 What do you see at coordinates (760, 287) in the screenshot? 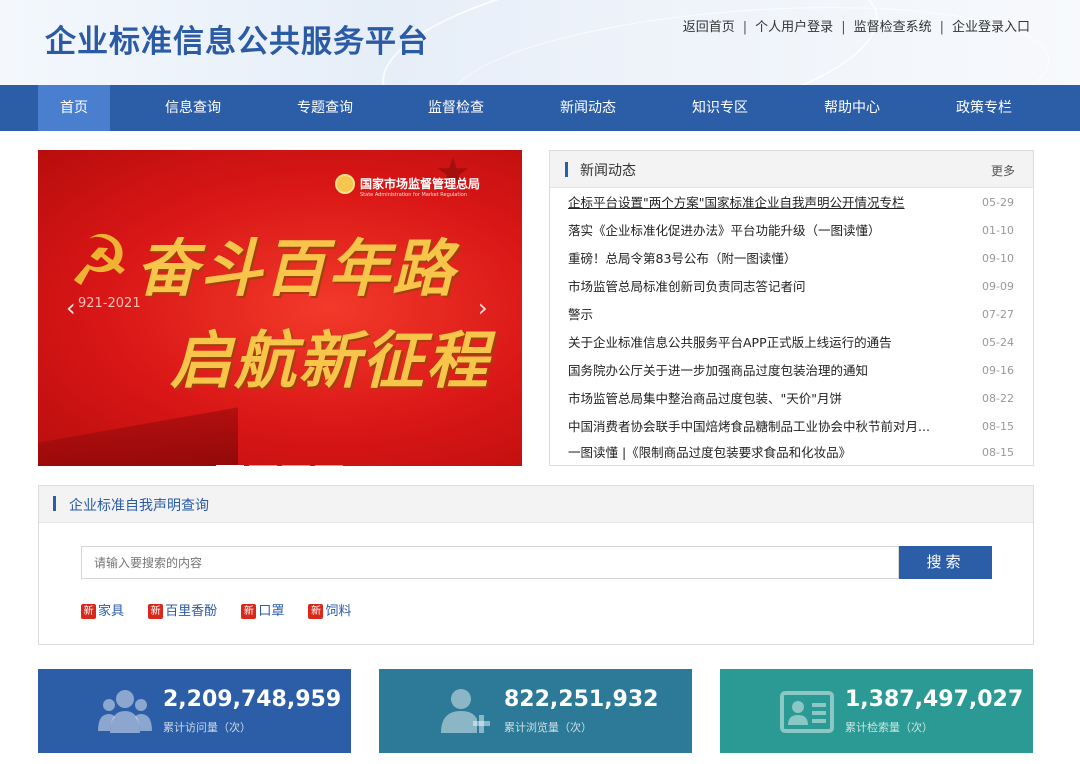
I see `news-item-title: 市场监管总局标准创新司负责同志答记者问` at bounding box center [760, 287].